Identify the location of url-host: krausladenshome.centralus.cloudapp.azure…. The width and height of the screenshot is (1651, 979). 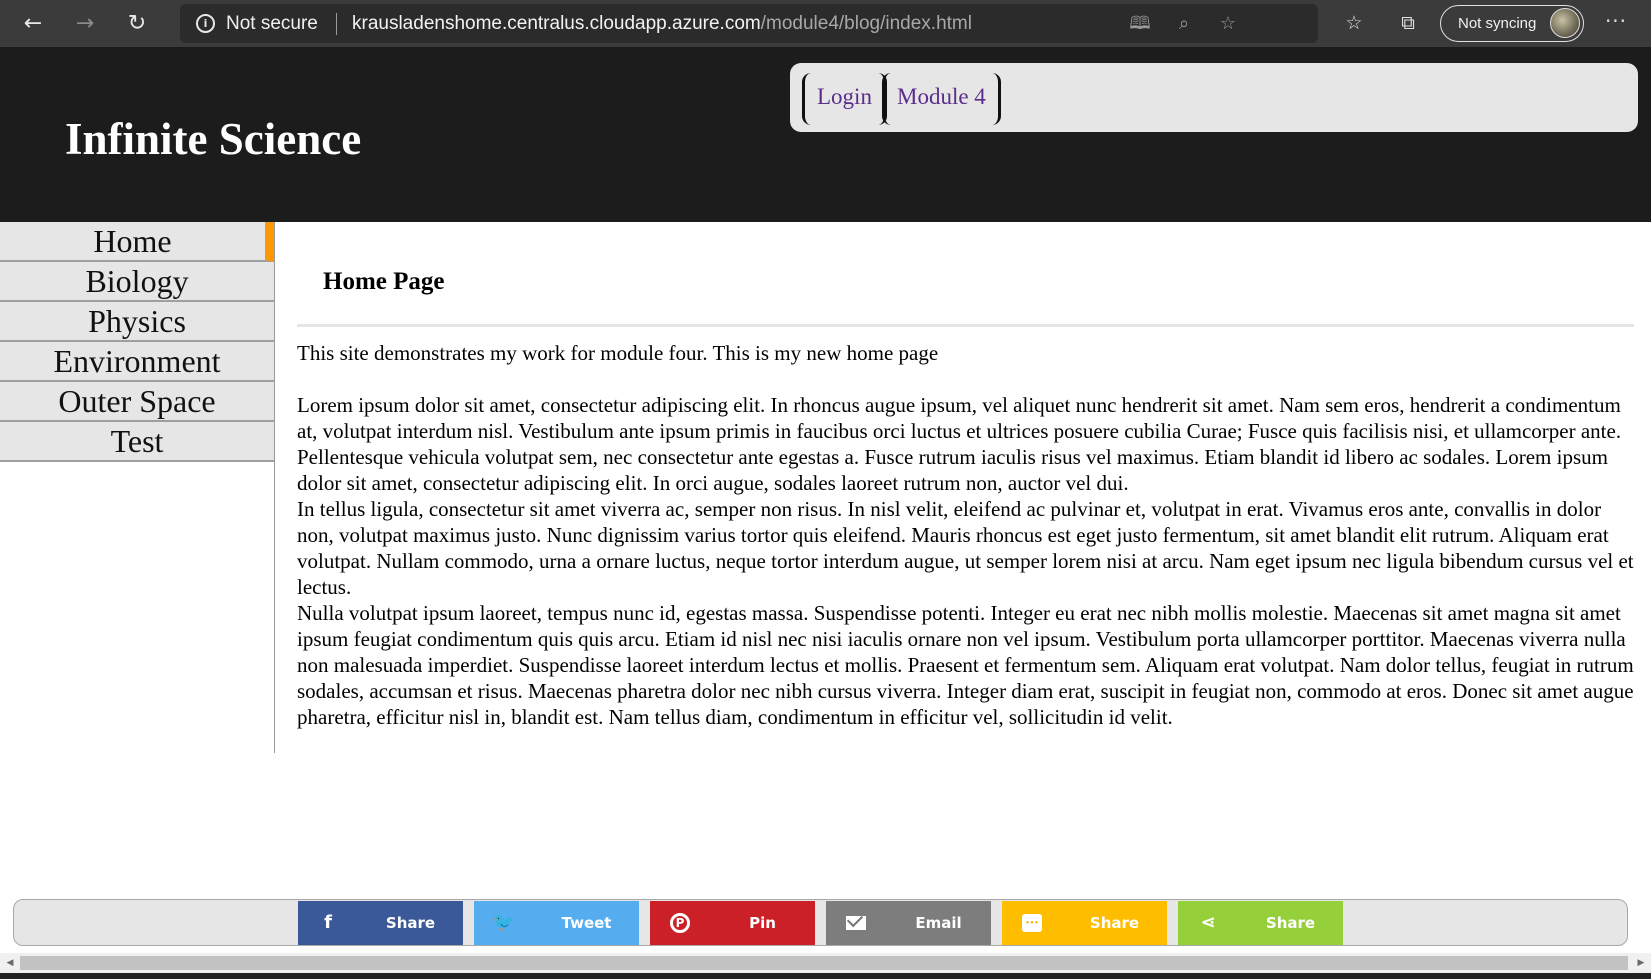
(556, 23).